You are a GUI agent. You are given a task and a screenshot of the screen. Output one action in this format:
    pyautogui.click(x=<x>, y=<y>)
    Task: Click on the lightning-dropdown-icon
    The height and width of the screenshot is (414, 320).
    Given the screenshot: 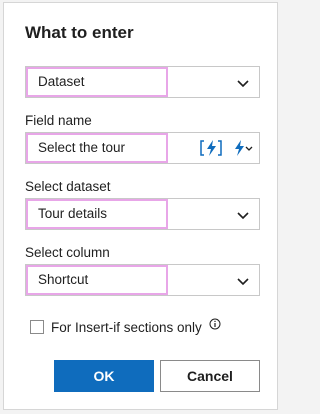 What is the action you would take?
    pyautogui.click(x=243, y=148)
    